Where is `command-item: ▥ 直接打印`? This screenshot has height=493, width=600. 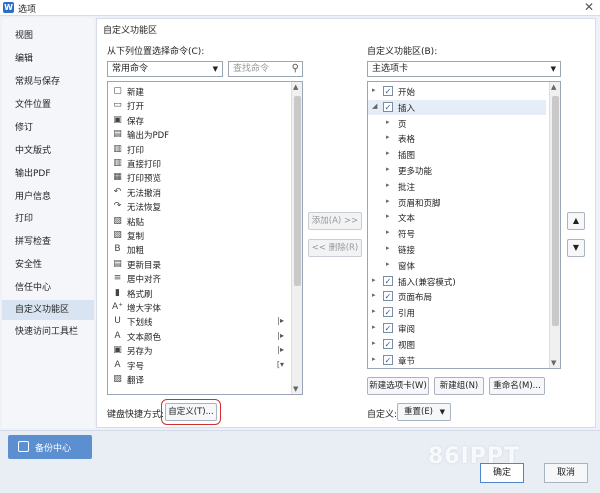 command-item: ▥ 直接打印 is located at coordinates (198, 163).